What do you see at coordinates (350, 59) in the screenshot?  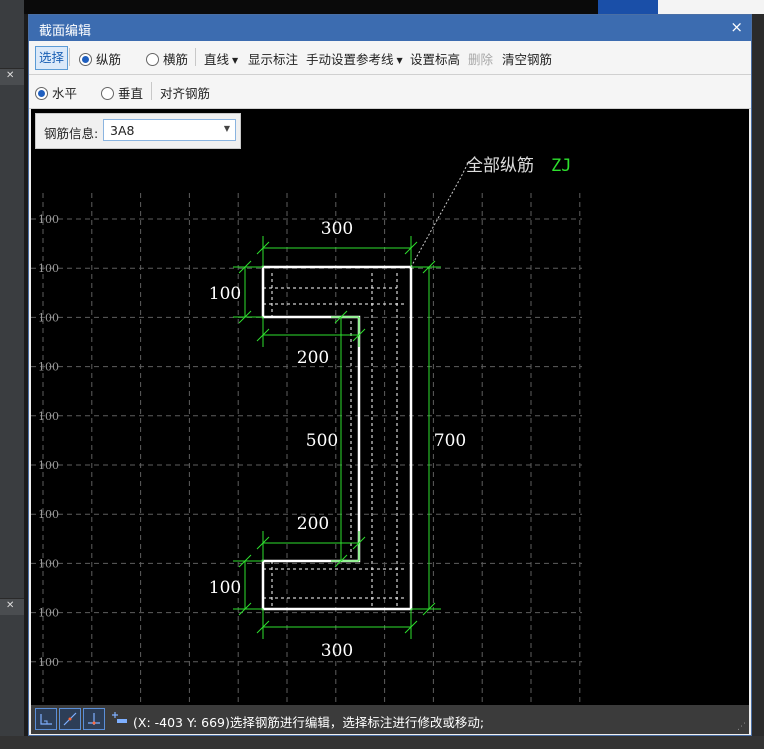 I see `manual-ref-line-label: 手动设置参考线` at bounding box center [350, 59].